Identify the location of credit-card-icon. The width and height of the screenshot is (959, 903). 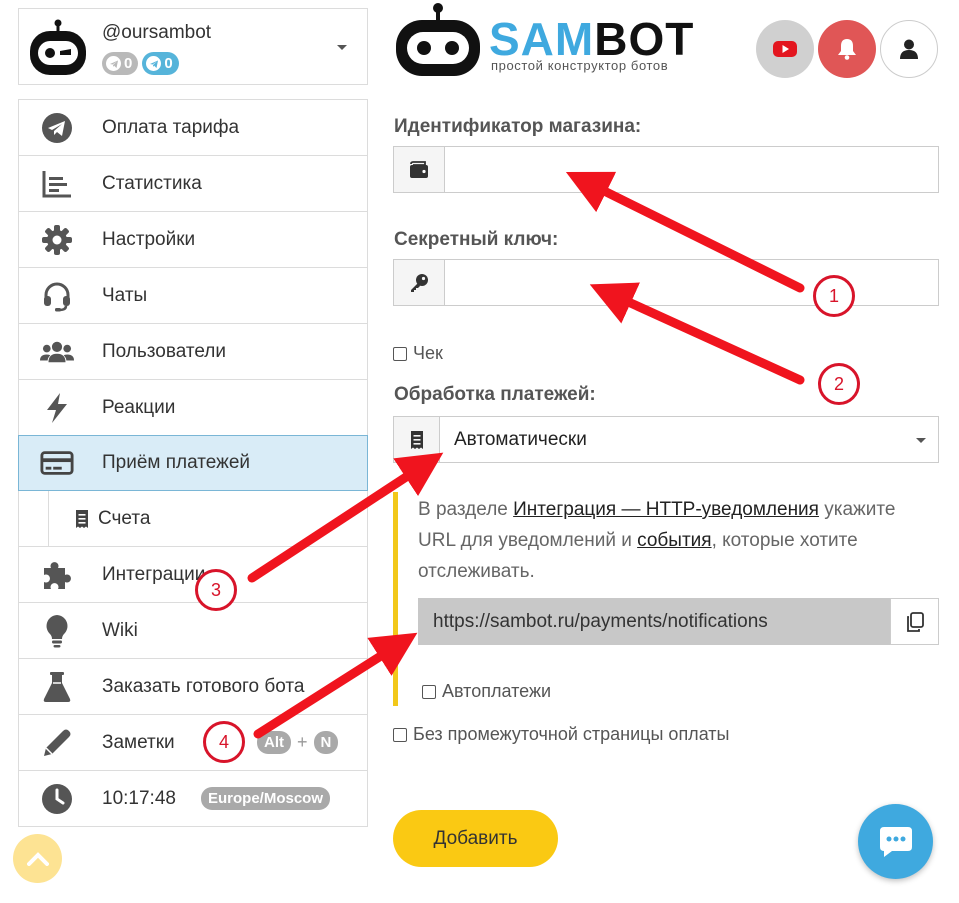
(57, 463).